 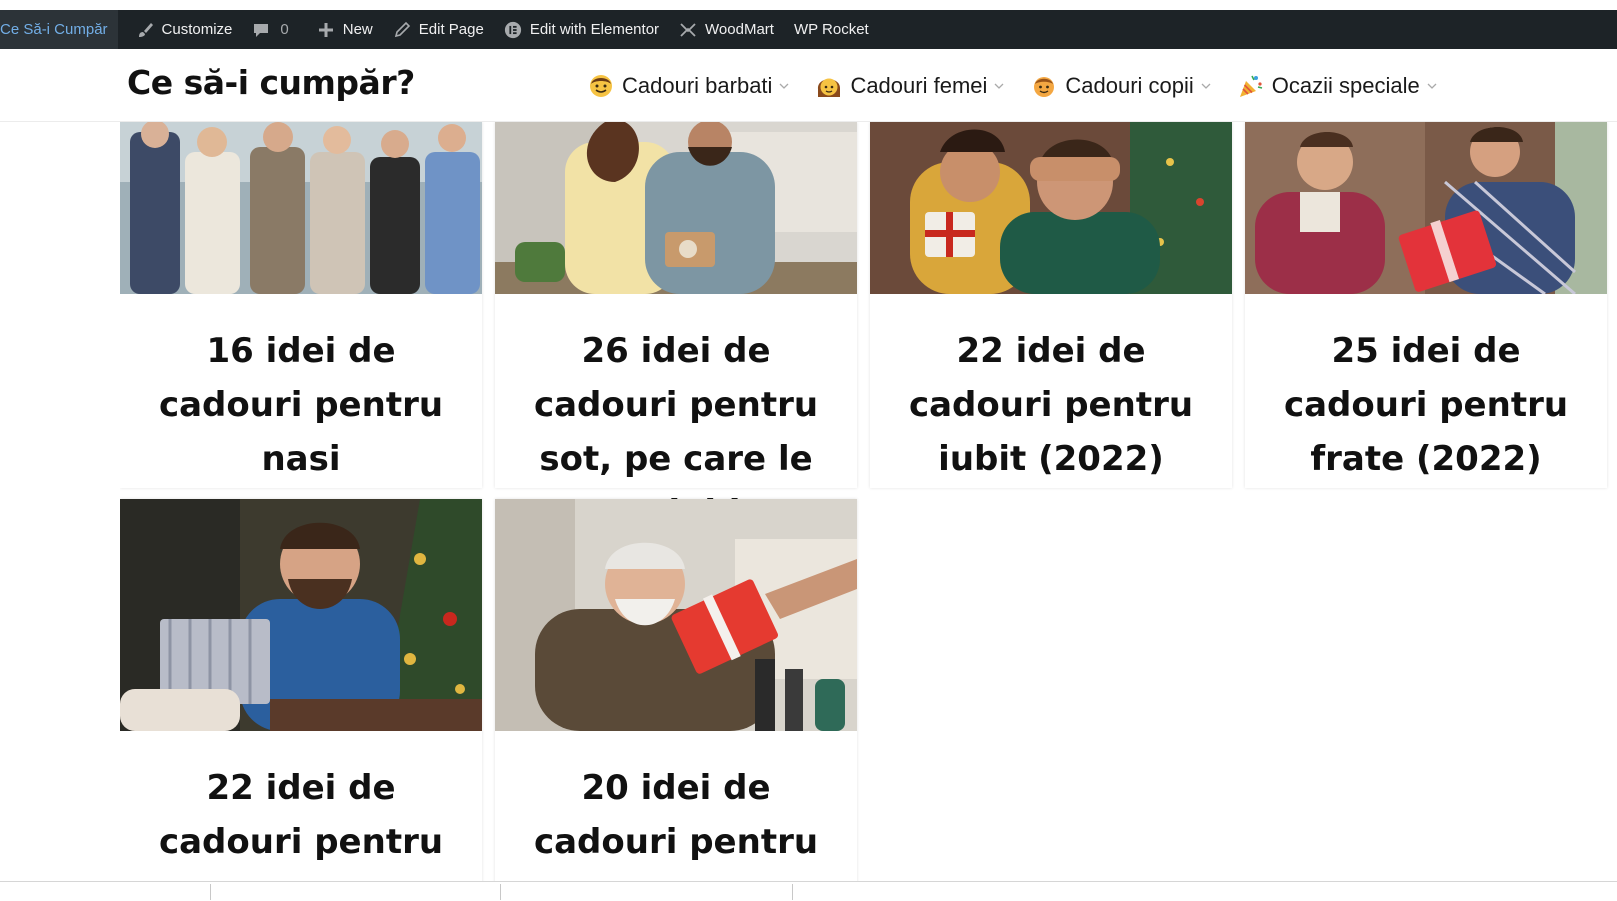 What do you see at coordinates (808, 891) in the screenshot?
I see `bottom-status-bar` at bounding box center [808, 891].